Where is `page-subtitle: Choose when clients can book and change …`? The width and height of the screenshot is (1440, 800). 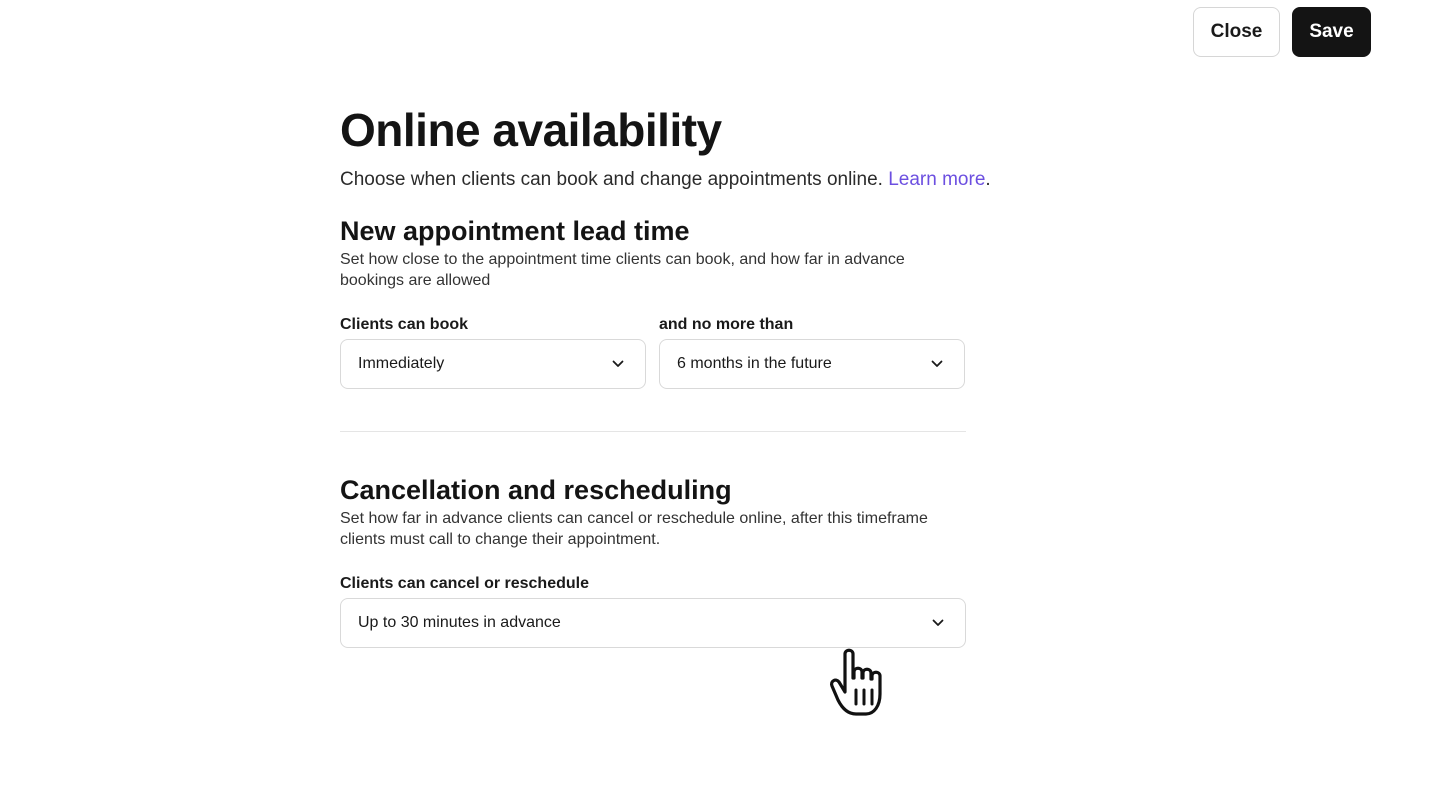 page-subtitle: Choose when clients can book and change … is located at coordinates (665, 180).